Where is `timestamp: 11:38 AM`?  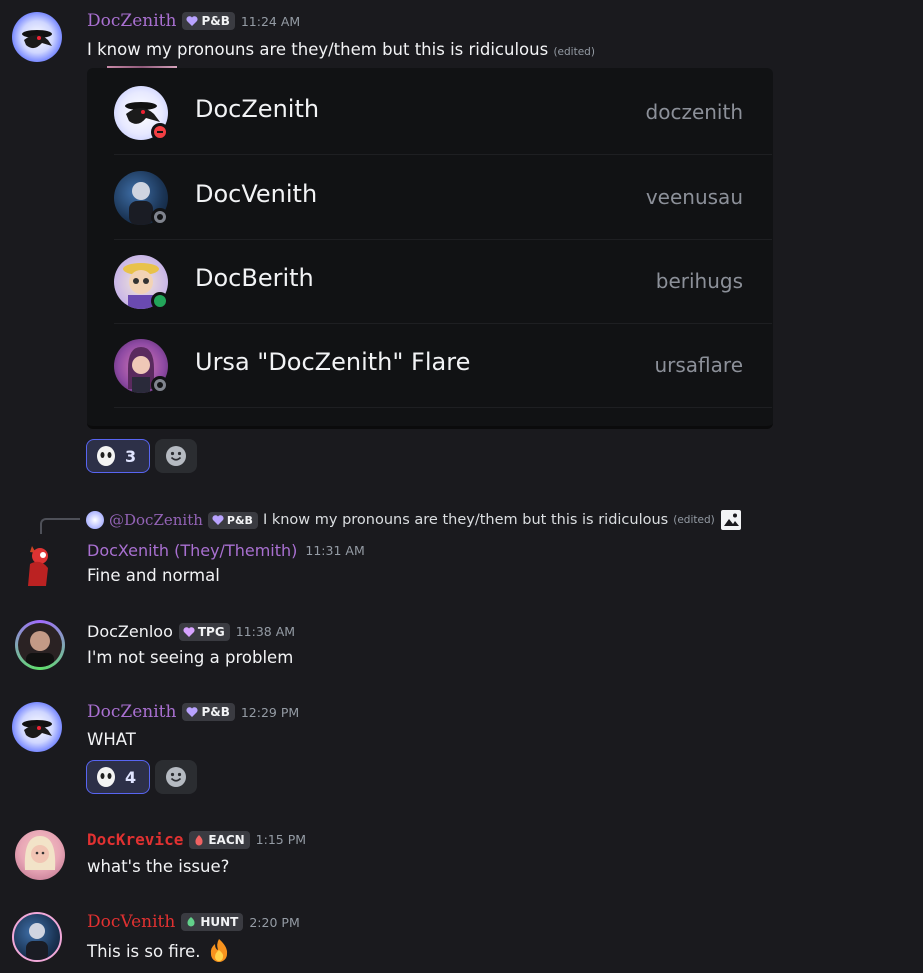 timestamp: 11:38 AM is located at coordinates (265, 631).